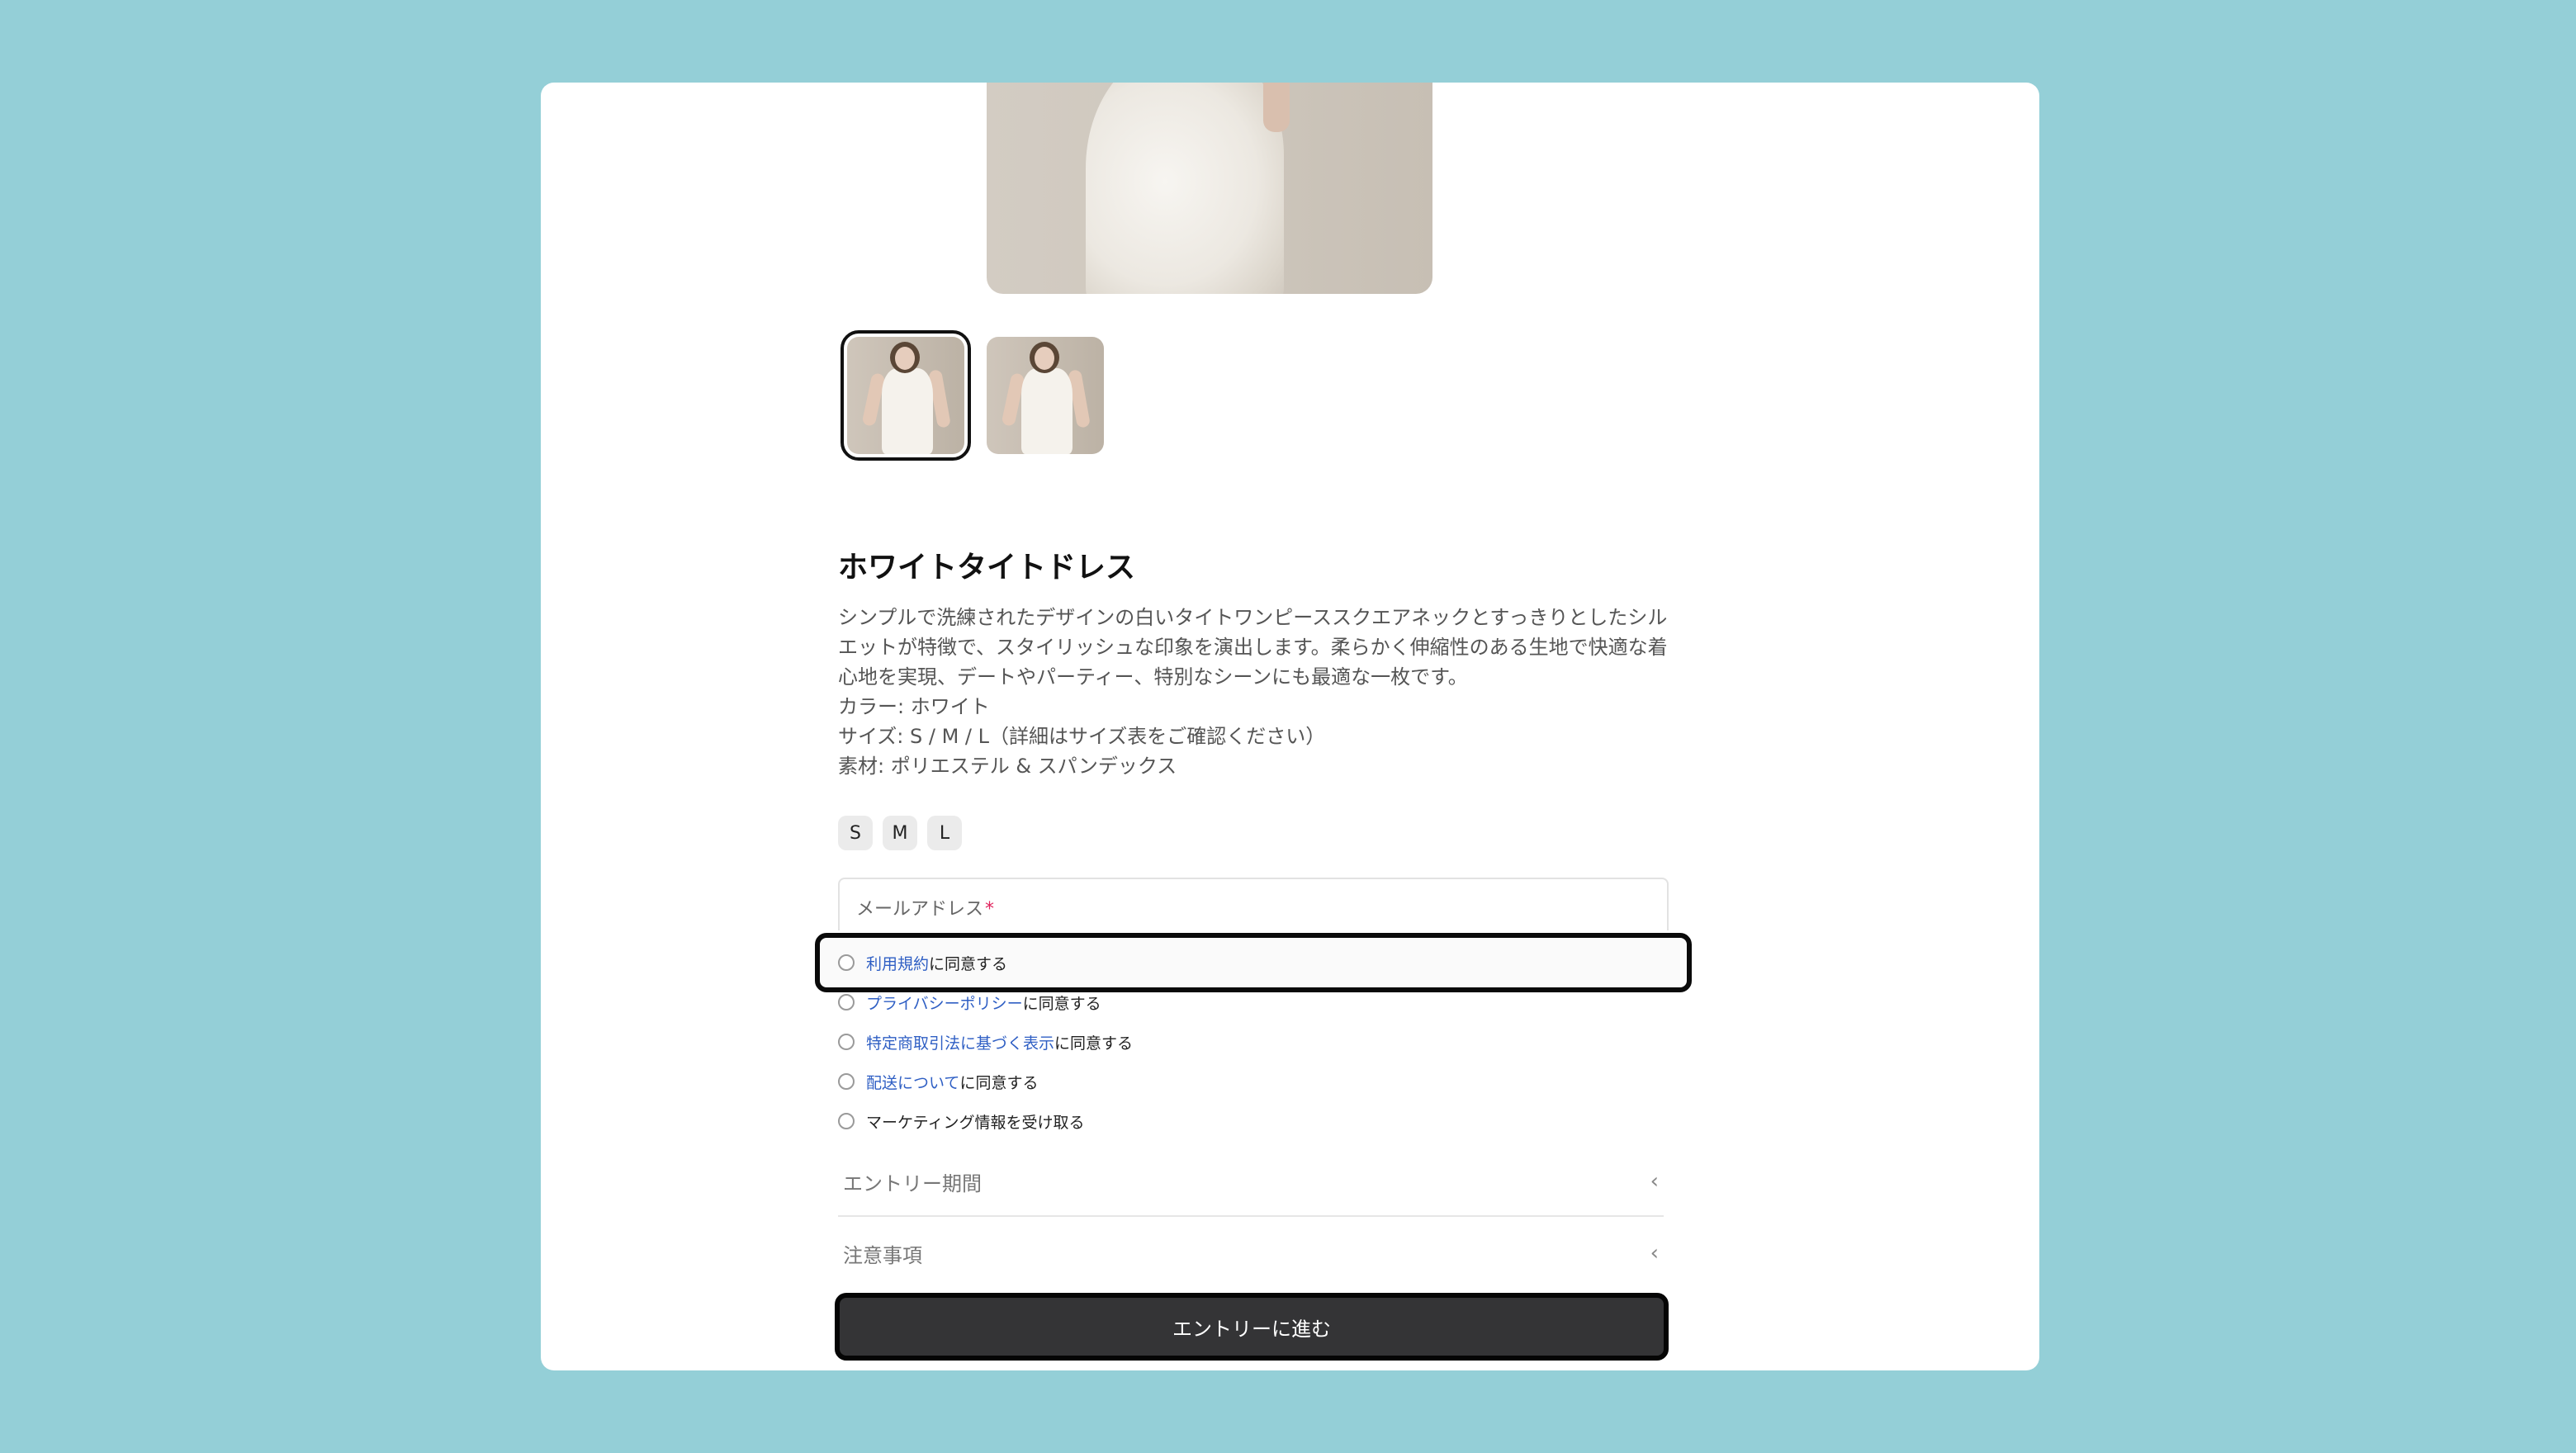 This screenshot has width=2576, height=1453. I want to click on required-mark: *, so click(990, 909).